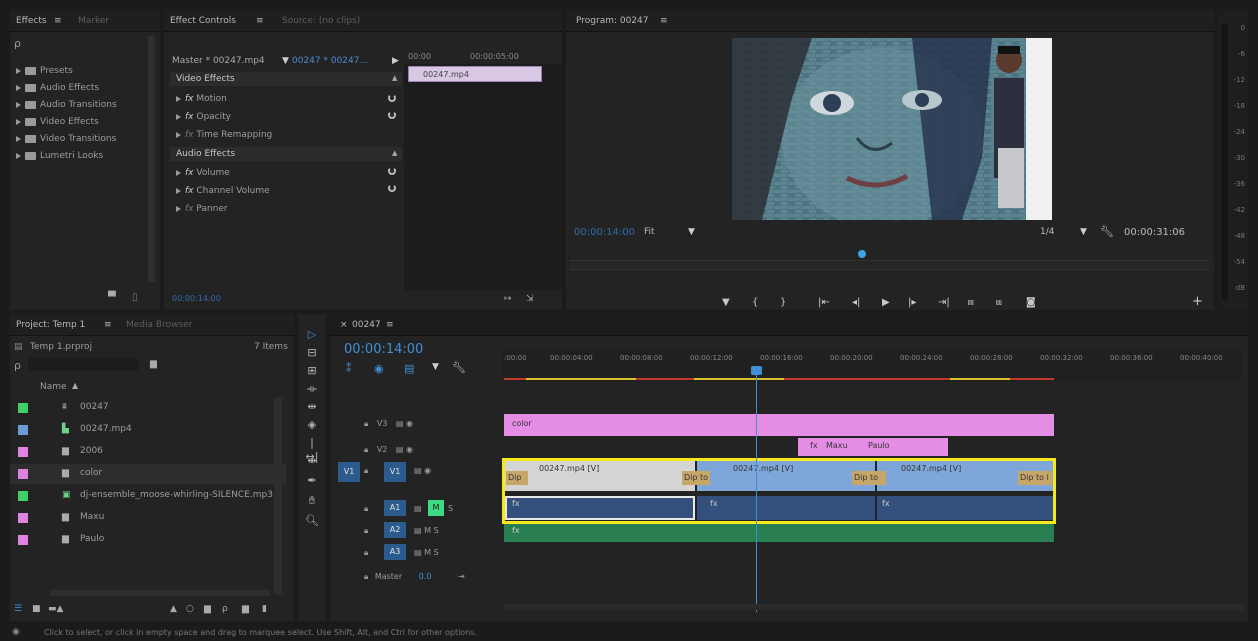 The image size is (1258, 641). What do you see at coordinates (196, 298) in the screenshot?
I see `ec-timecode: 00:00:14:00` at bounding box center [196, 298].